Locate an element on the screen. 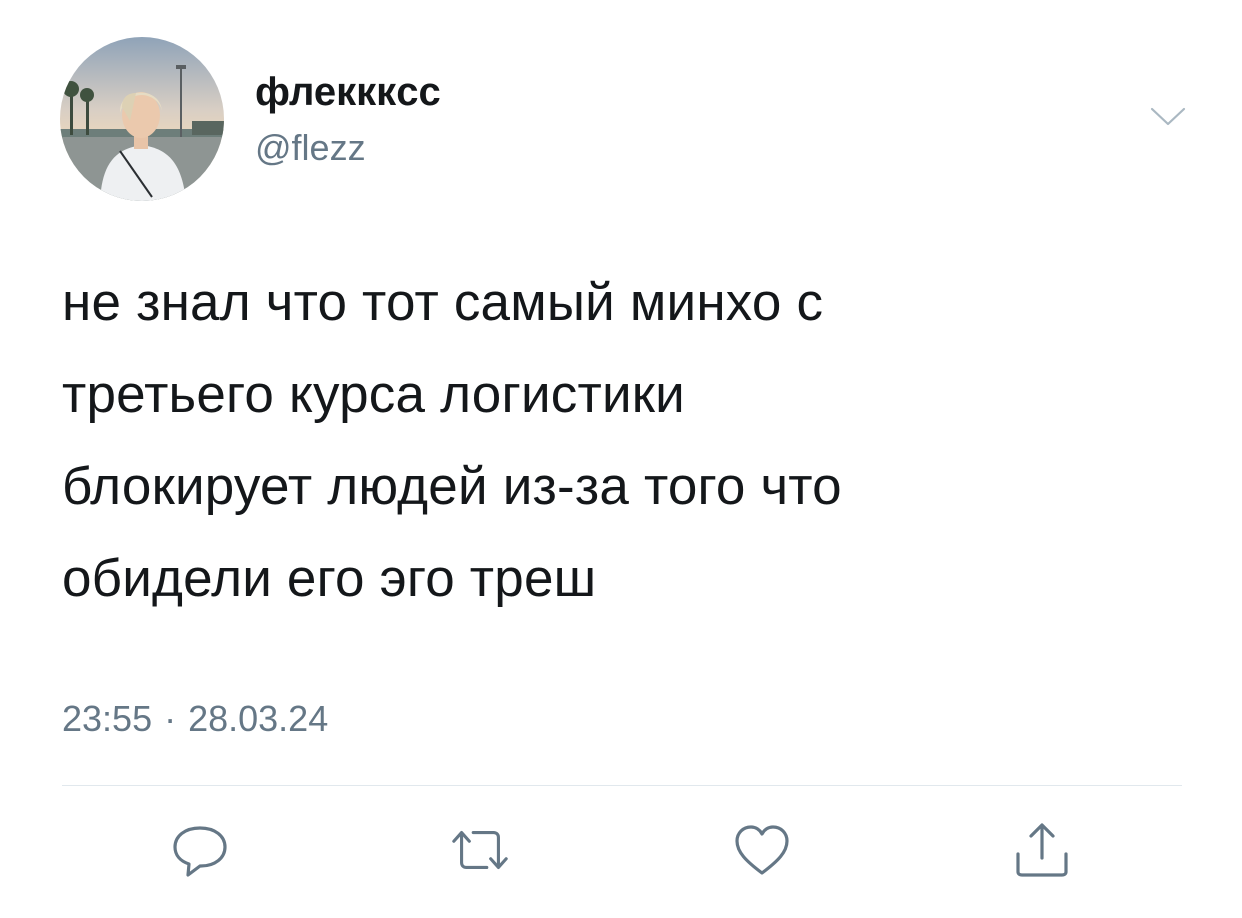  tweet-text-line: третьего курса логистики is located at coordinates (373, 394).